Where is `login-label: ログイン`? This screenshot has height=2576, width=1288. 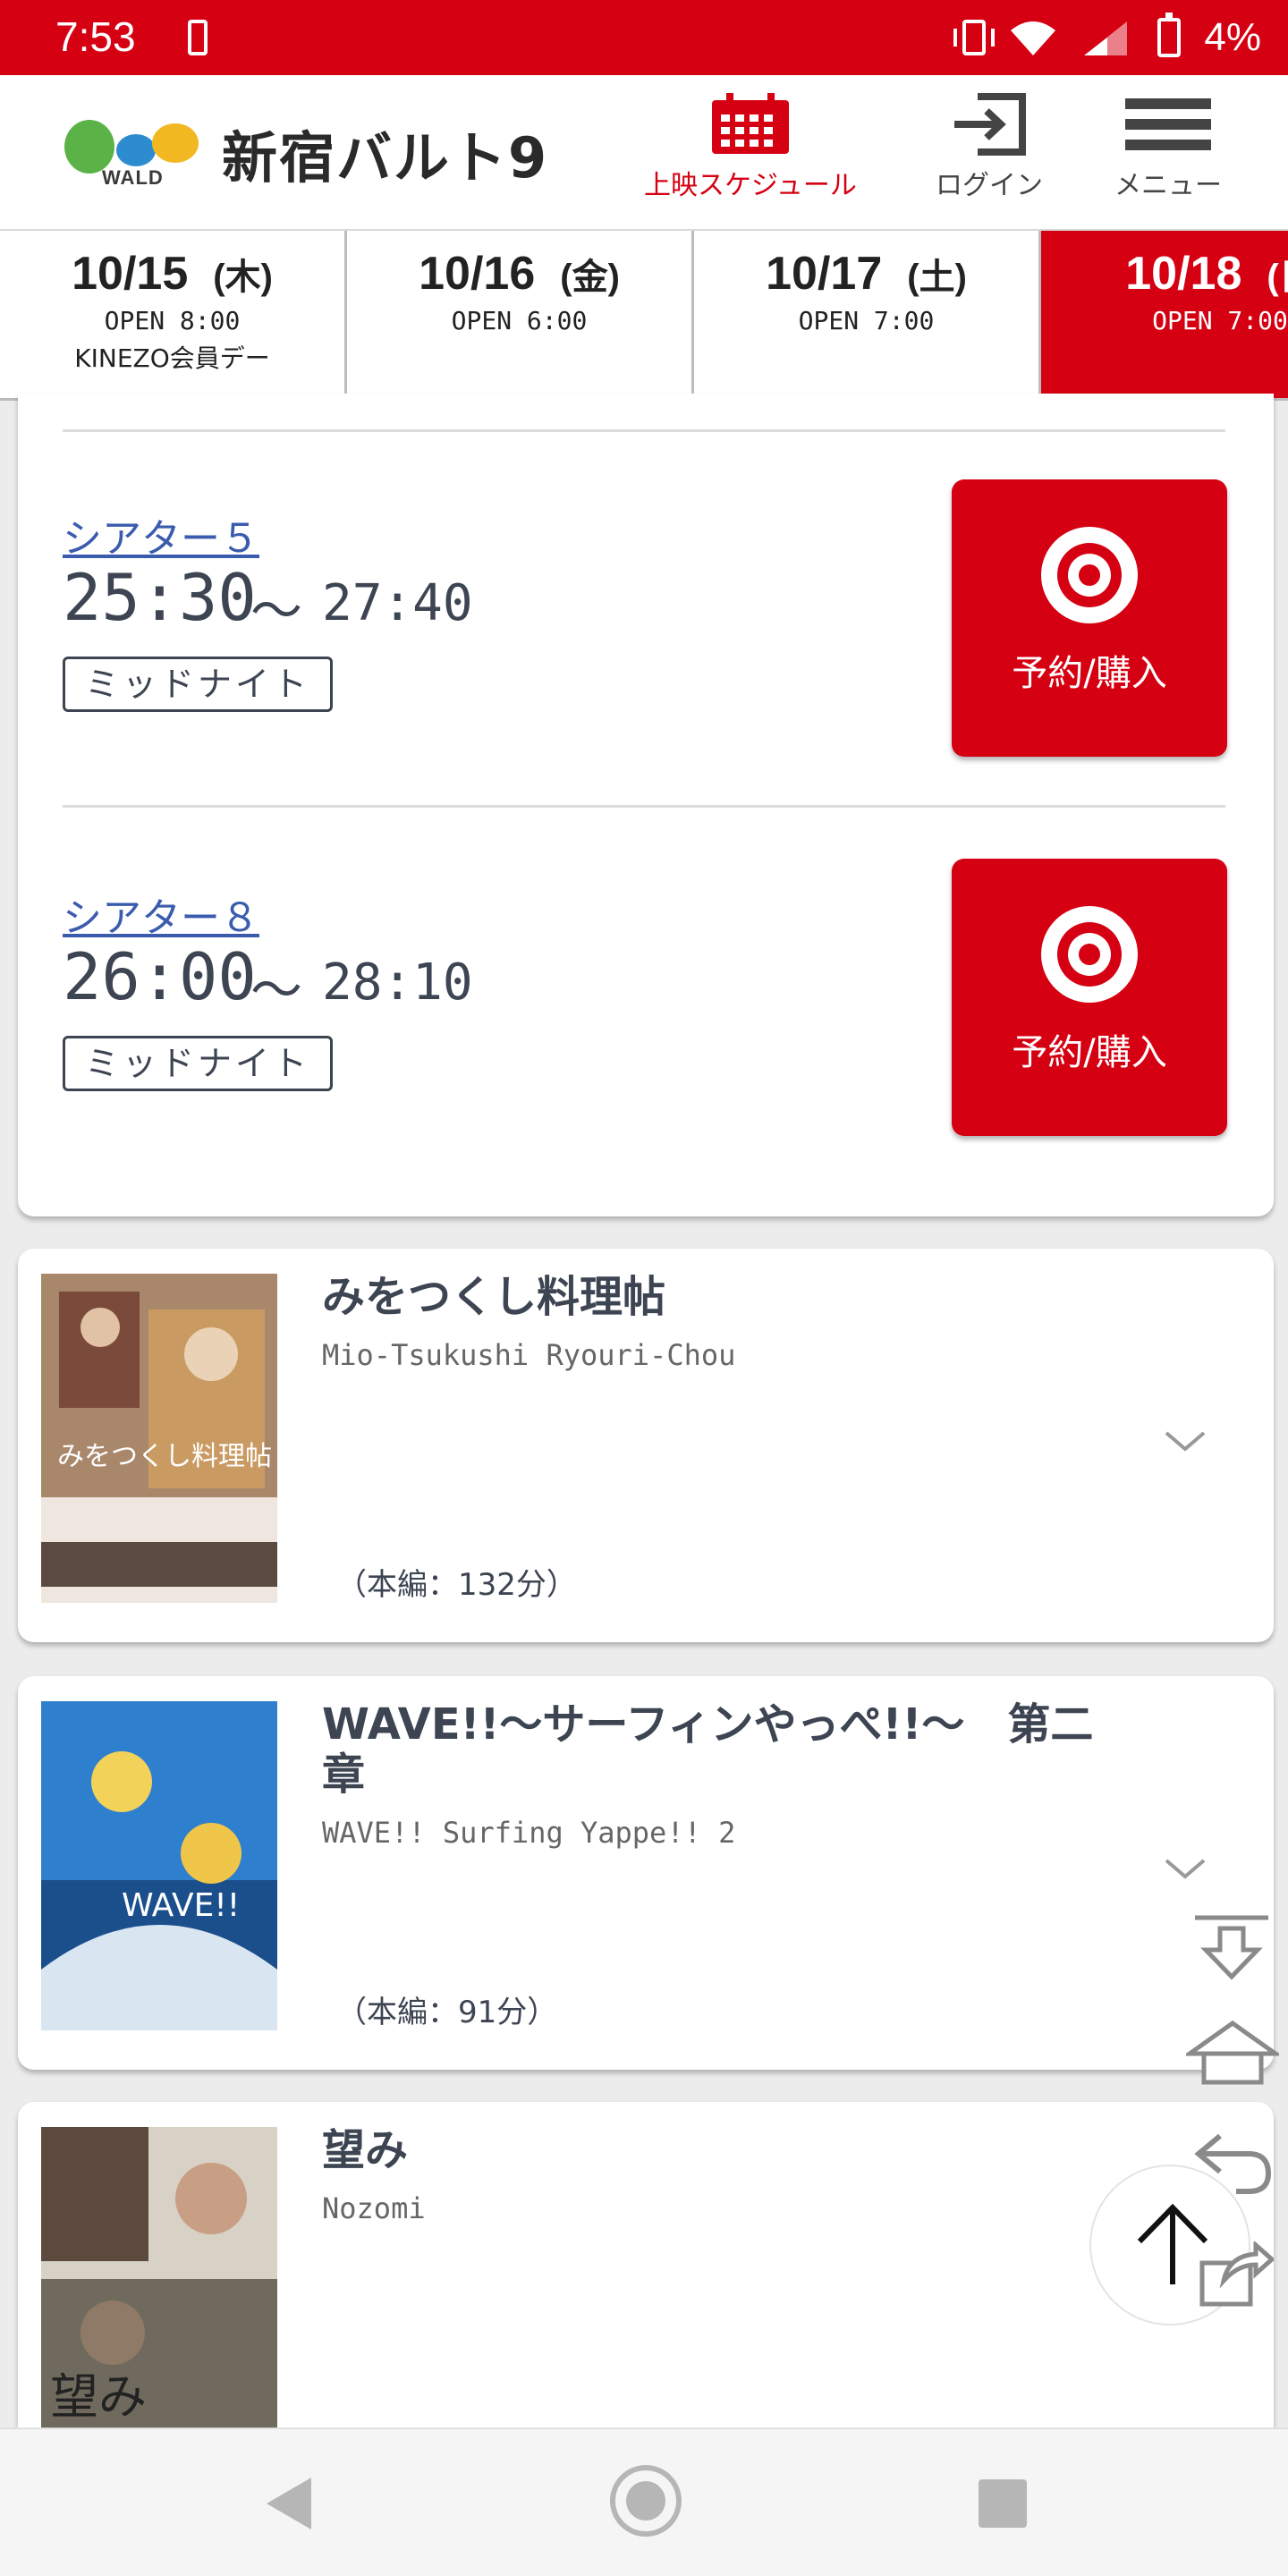 login-label: ログイン is located at coordinates (989, 185).